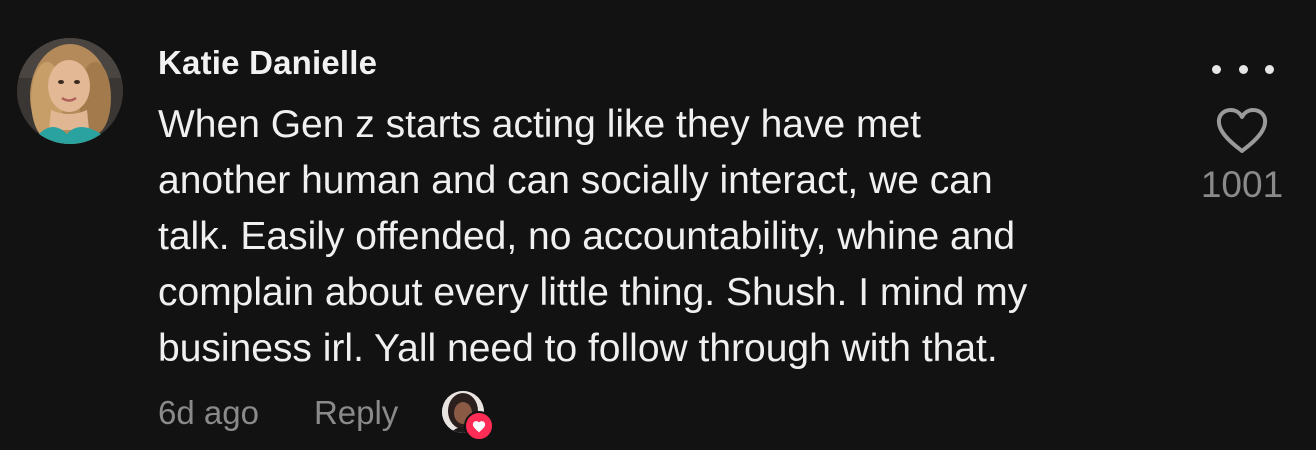 The width and height of the screenshot is (1316, 450). I want to click on like-button, so click(1242, 131).